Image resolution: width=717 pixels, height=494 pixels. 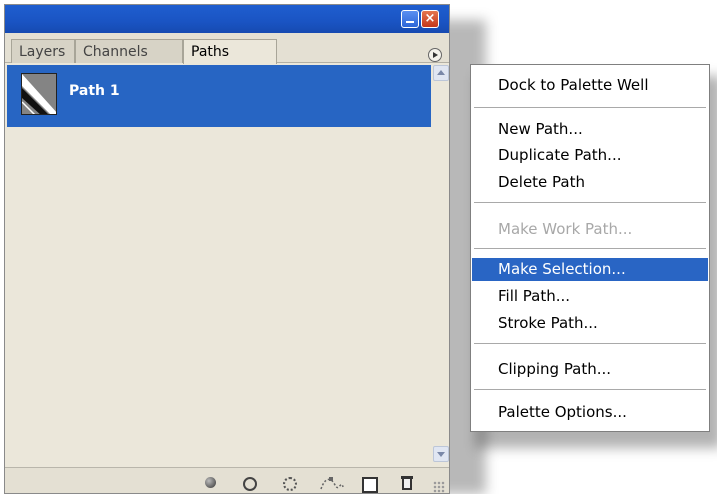 What do you see at coordinates (590, 182) in the screenshot?
I see `menu-item-delete-path: Delete Path` at bounding box center [590, 182].